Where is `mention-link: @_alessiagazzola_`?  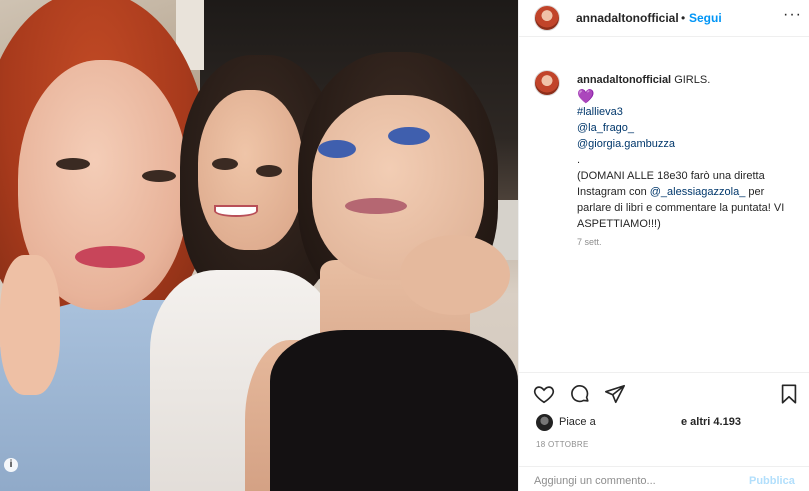
mention-link: @_alessiagazzola_ is located at coordinates (698, 192).